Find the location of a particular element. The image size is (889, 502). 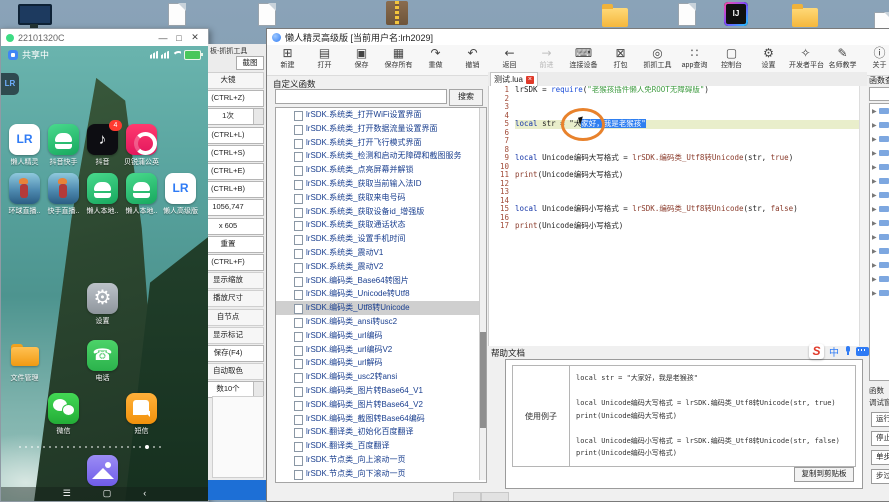

func-list-item: lrSDK.编码类_url解码 is located at coordinates (381, 363).